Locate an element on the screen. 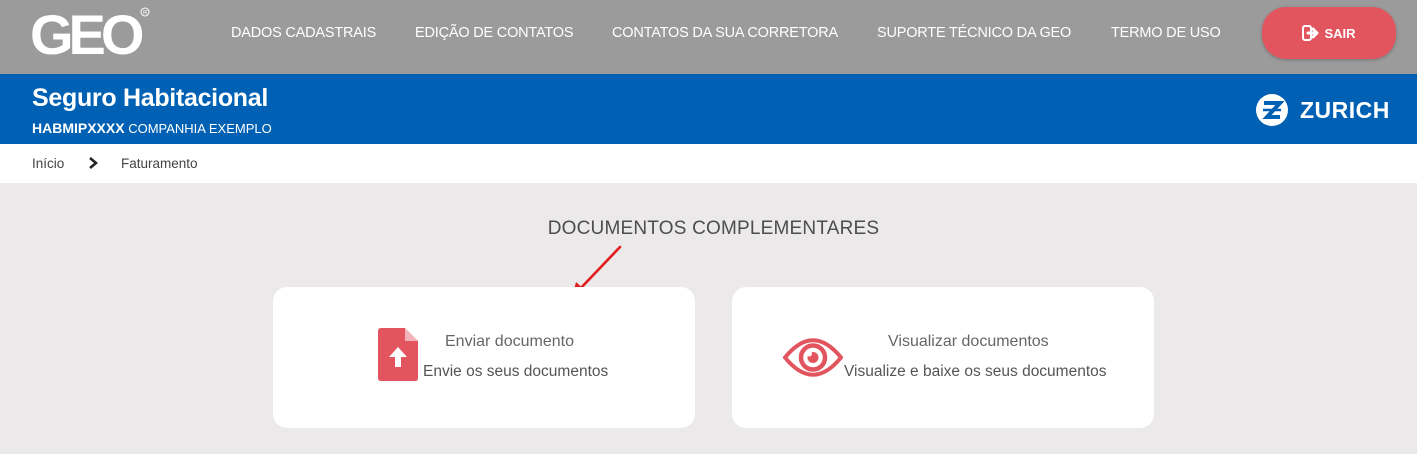  svg-text: GEO is located at coordinates (86, 33).